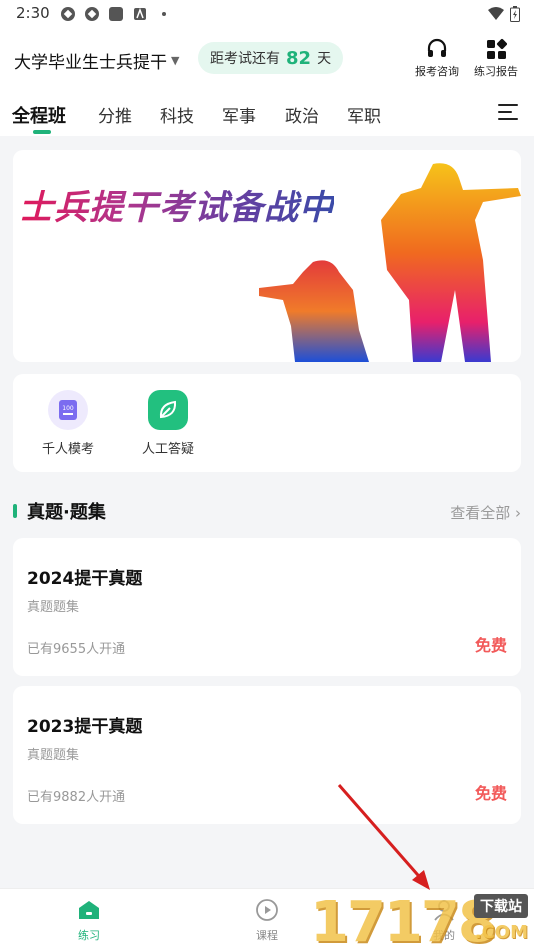 The height and width of the screenshot is (950, 534). I want to click on watermark-number: 17178, so click(403, 920).